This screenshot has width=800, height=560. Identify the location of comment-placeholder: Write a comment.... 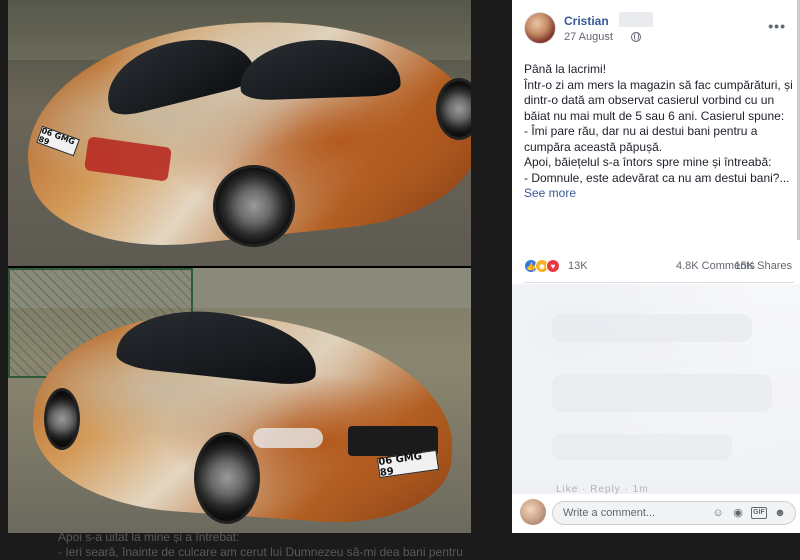
(609, 513).